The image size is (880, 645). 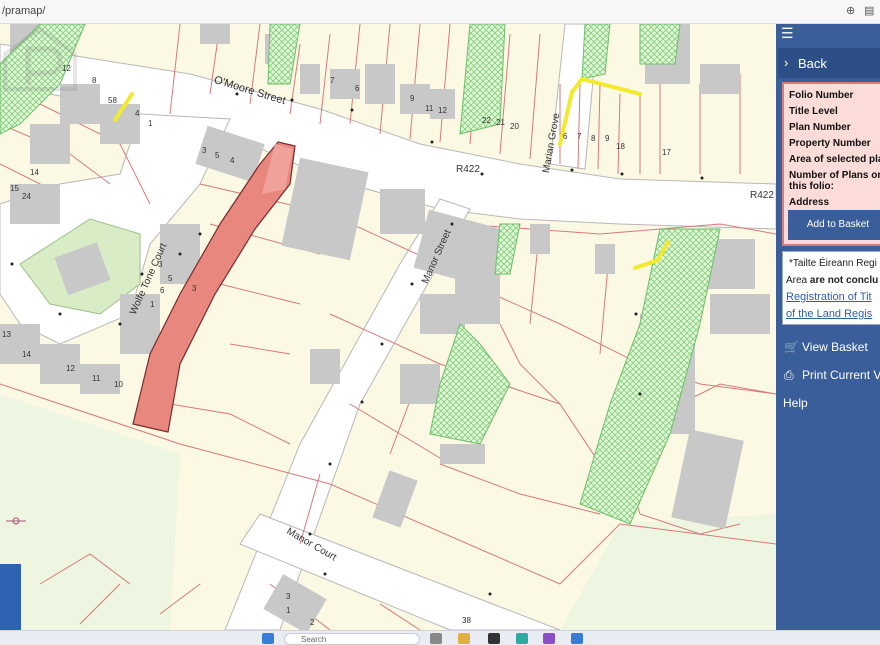 What do you see at coordinates (788, 33) in the screenshot?
I see `menu-icon: ☰` at bounding box center [788, 33].